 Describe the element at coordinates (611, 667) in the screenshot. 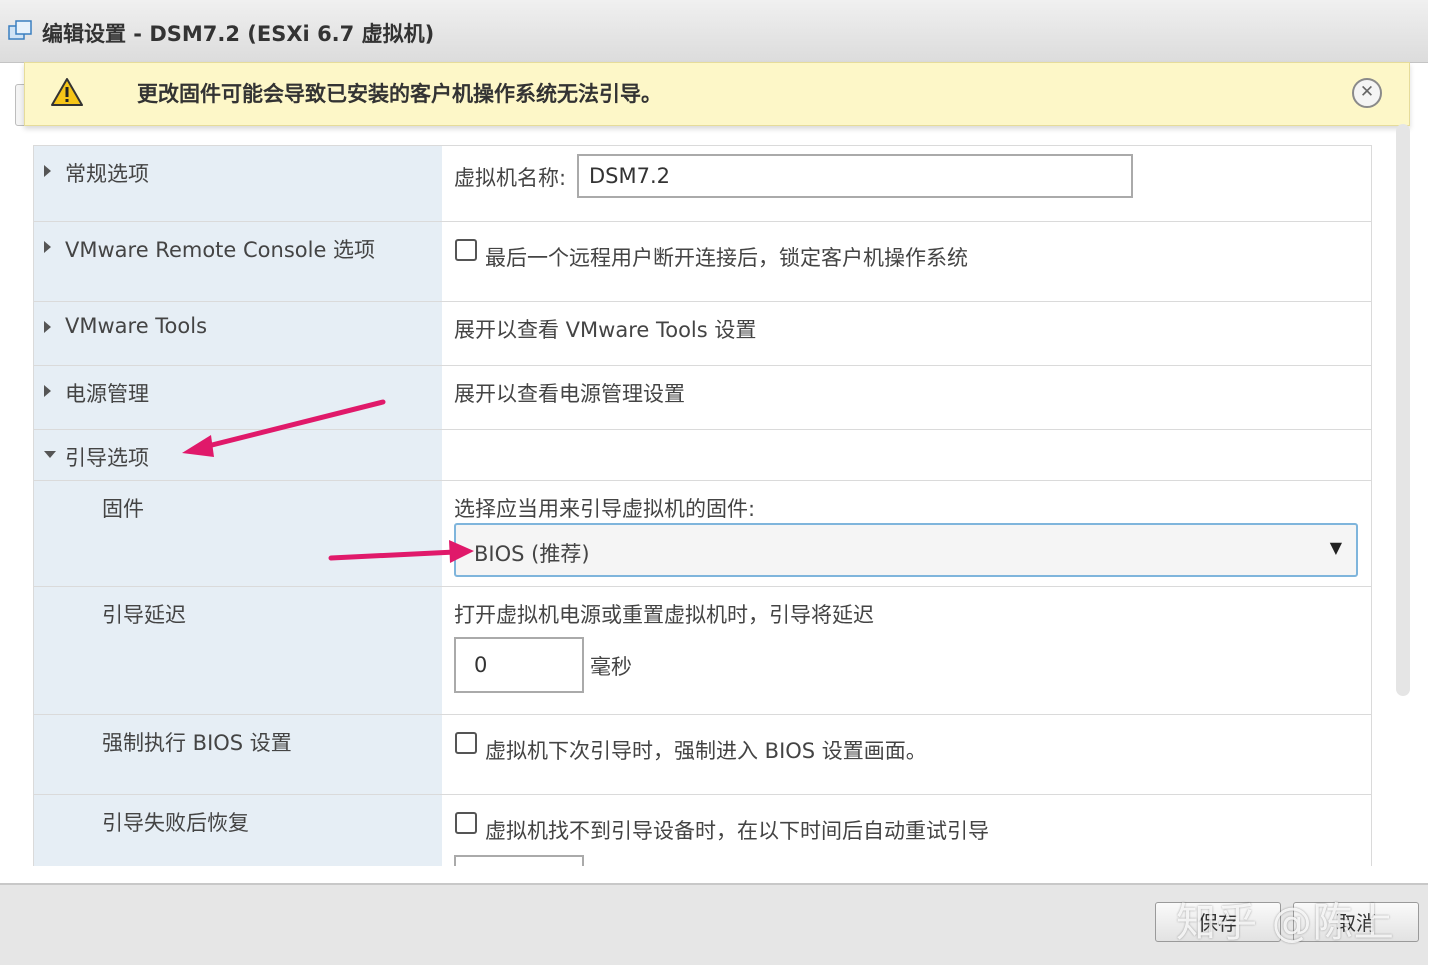

I see `boot-delay-unit: 毫秒` at that location.